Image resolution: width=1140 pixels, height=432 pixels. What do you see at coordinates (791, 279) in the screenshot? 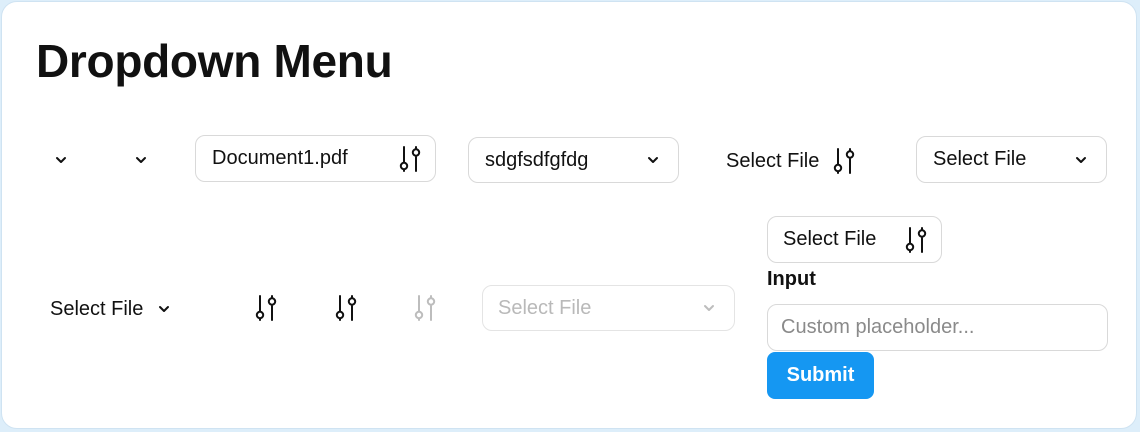
I see `input-label: Input` at bounding box center [791, 279].